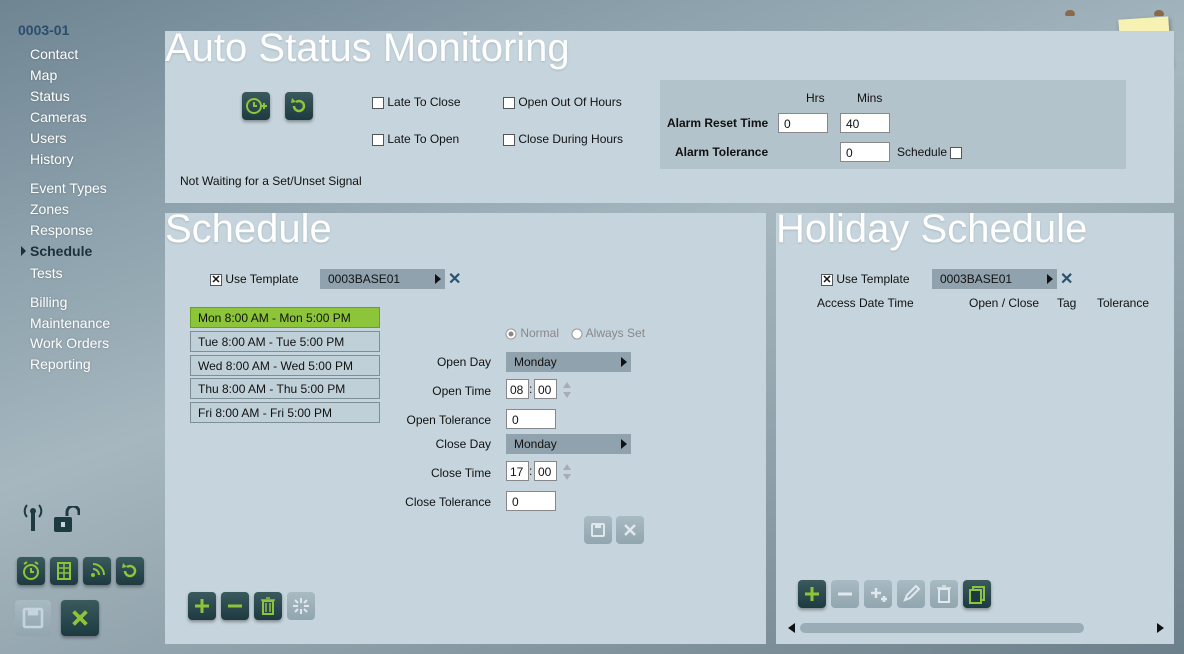 The height and width of the screenshot is (654, 1184). Describe the element at coordinates (50, 96) in the screenshot. I see `sidebar-item-status: Status` at that location.